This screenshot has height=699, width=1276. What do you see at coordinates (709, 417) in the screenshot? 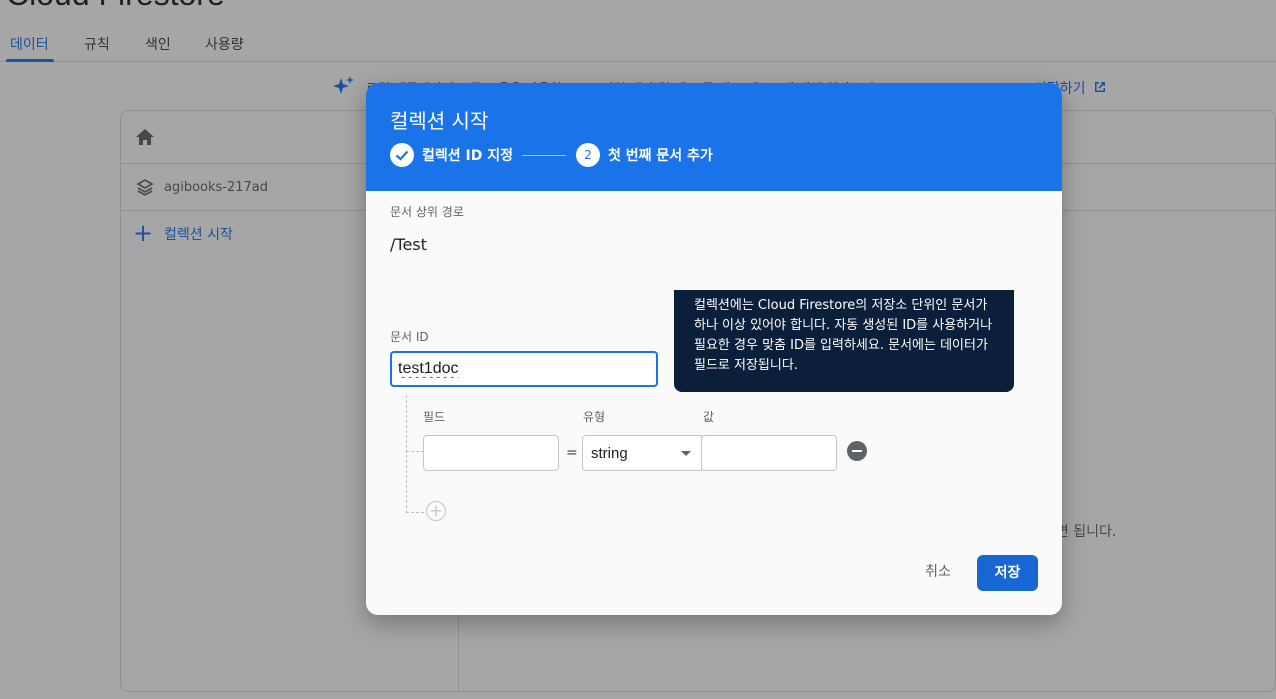
I see `value-label: 값` at bounding box center [709, 417].